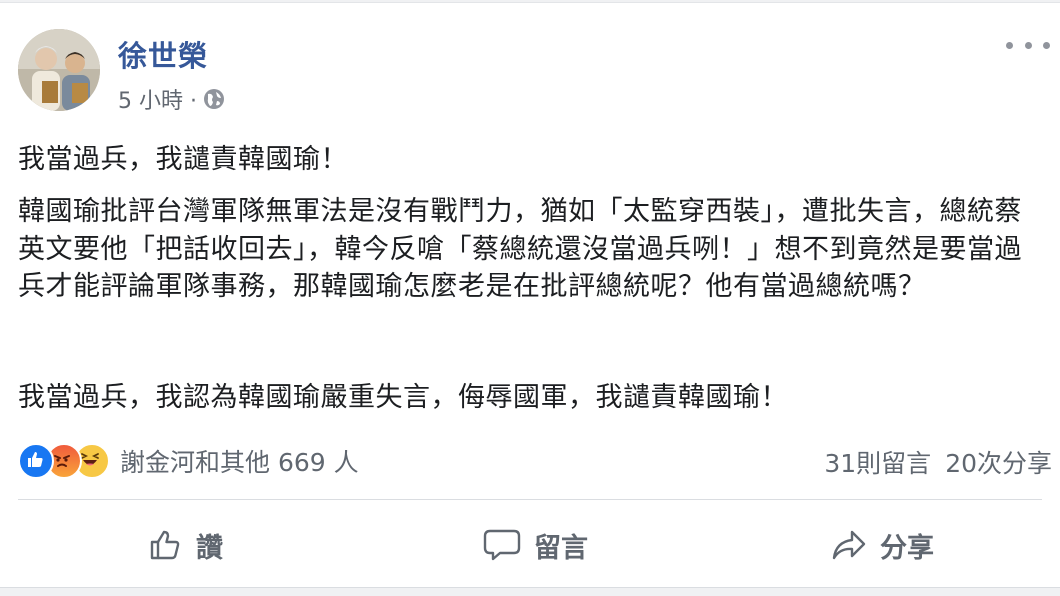 The image size is (1060, 596). Describe the element at coordinates (183, 159) in the screenshot. I see `post-paragraph: 我當過兵，我譴責韓國瑜！` at that location.